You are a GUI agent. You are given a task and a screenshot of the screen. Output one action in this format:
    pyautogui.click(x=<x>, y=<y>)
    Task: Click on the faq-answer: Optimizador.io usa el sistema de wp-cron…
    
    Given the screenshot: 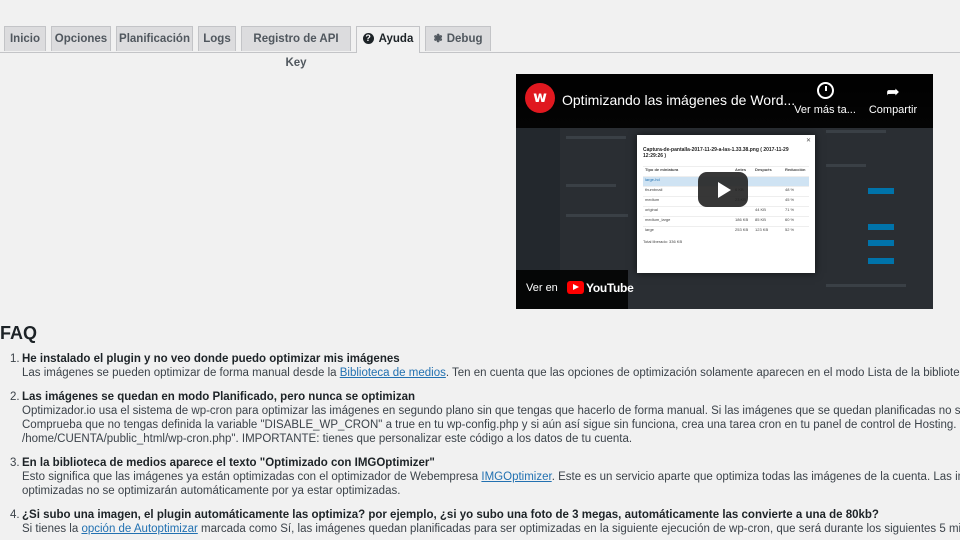 What is the action you would take?
    pyautogui.click(x=491, y=425)
    